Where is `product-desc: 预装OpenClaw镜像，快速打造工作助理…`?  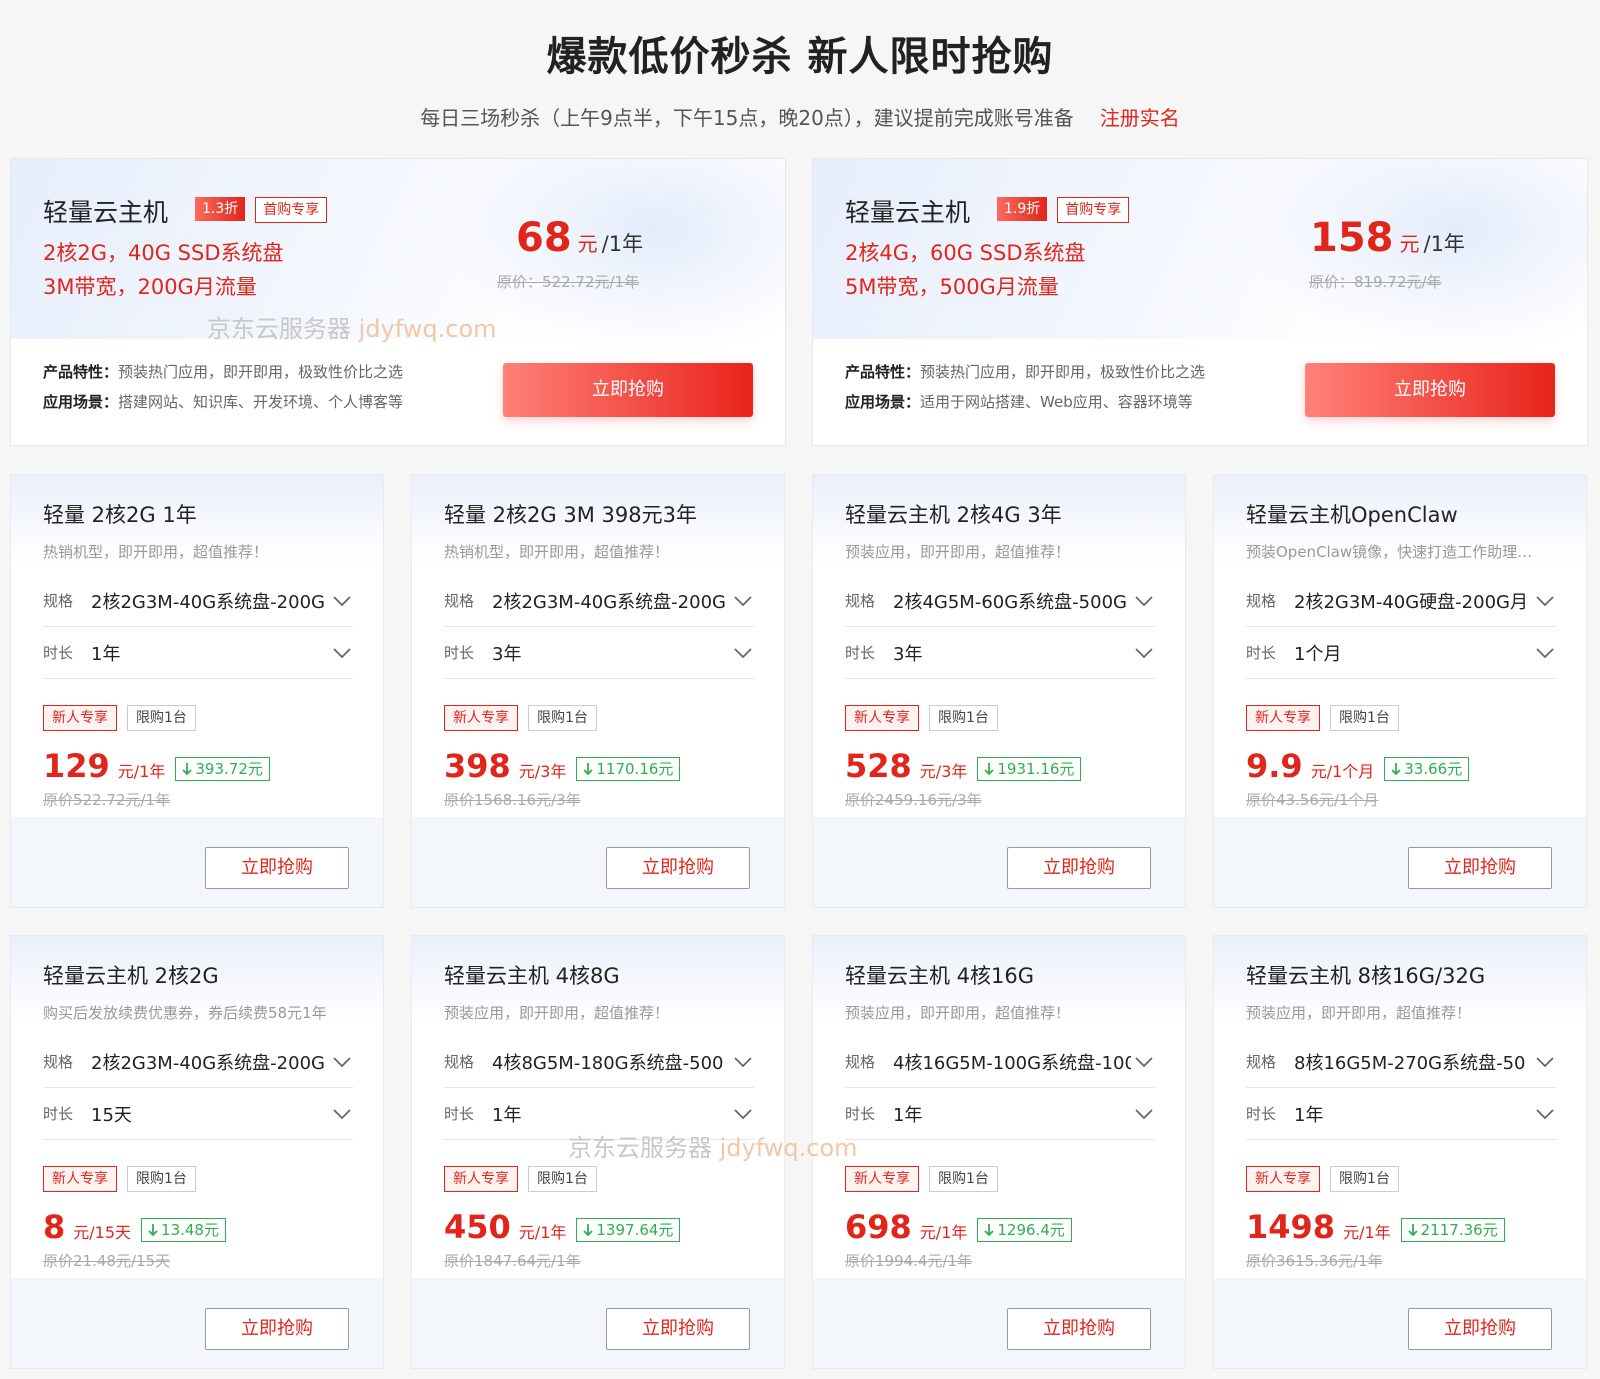 product-desc: 预装OpenClaw镜像，快速打造工作助理… is located at coordinates (1389, 552).